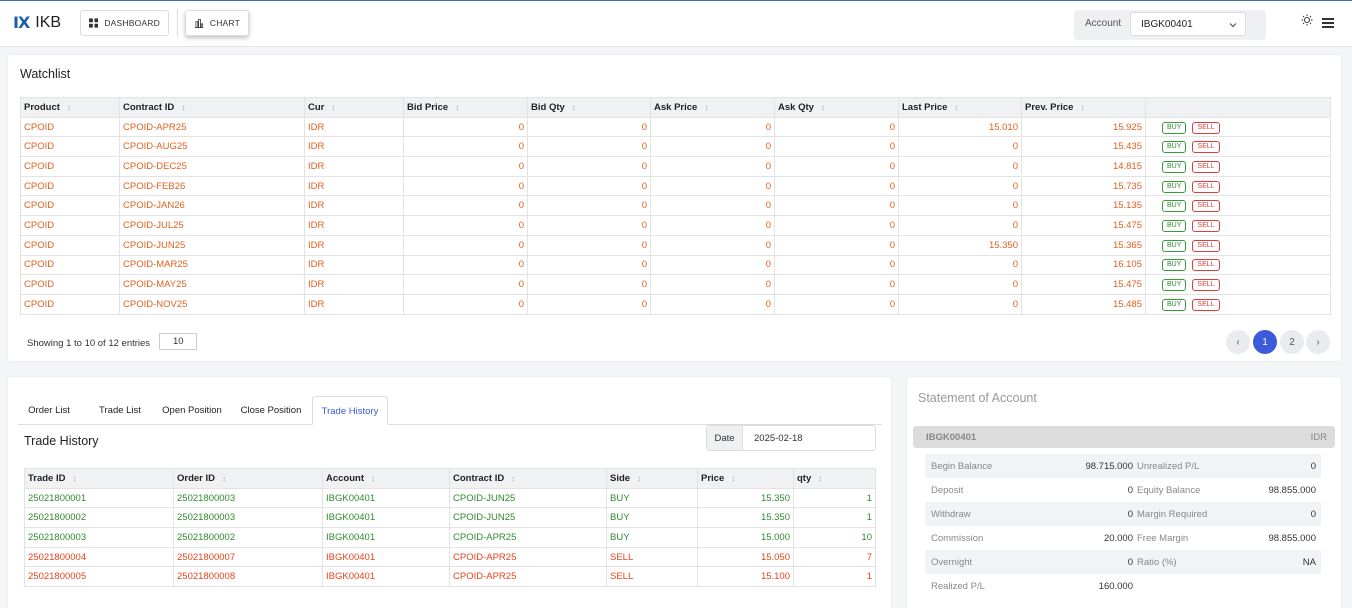  Describe the element at coordinates (675, 186) in the screenshot. I see `watchlist-row: CPOID CPOID-FEB26 IDR 0 0 0 0 0 15.735 BUY SELL` at that location.